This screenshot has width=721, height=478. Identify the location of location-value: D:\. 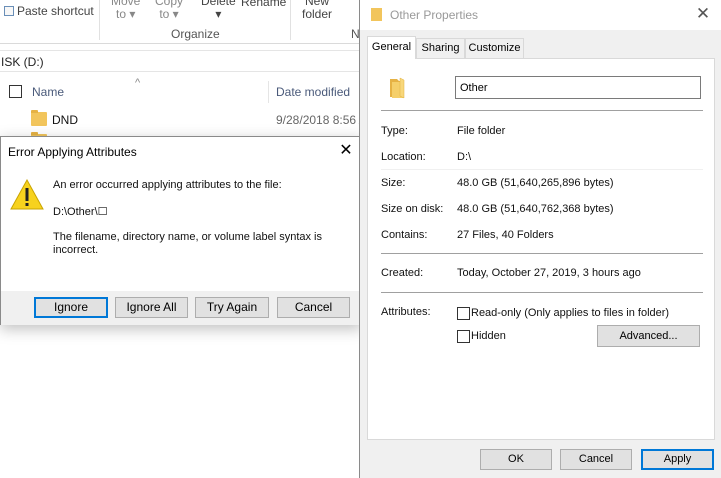
(464, 157).